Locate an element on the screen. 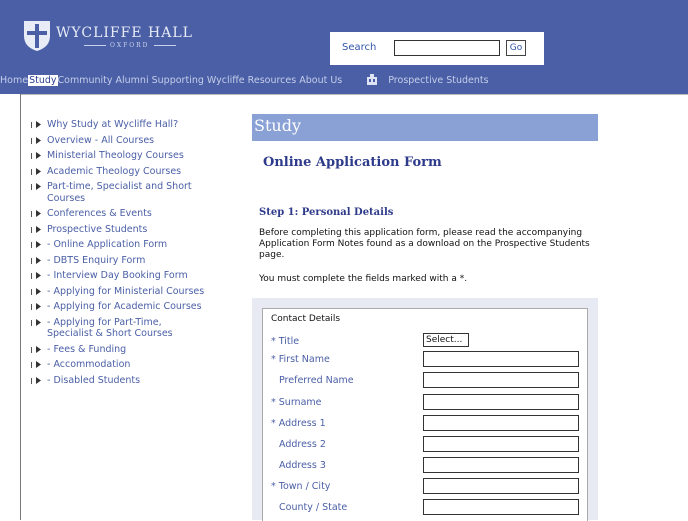 Image resolution: width=688 pixels, height=521 pixels. fieldset-legend: Contact Details is located at coordinates (306, 319).